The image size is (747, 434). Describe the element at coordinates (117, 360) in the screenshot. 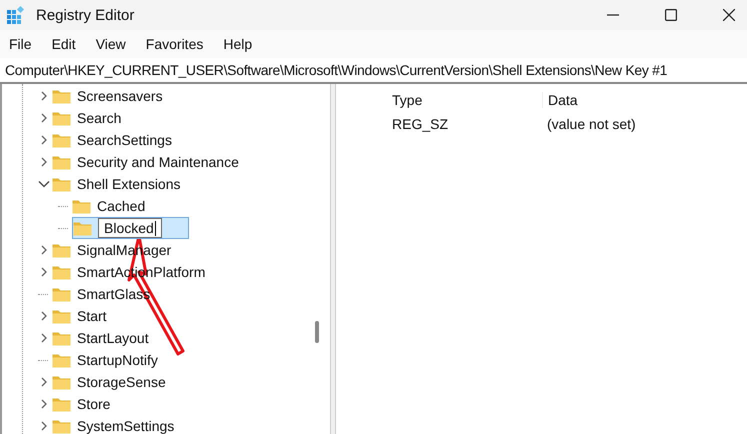

I see `tree-item: StartupNotify` at that location.